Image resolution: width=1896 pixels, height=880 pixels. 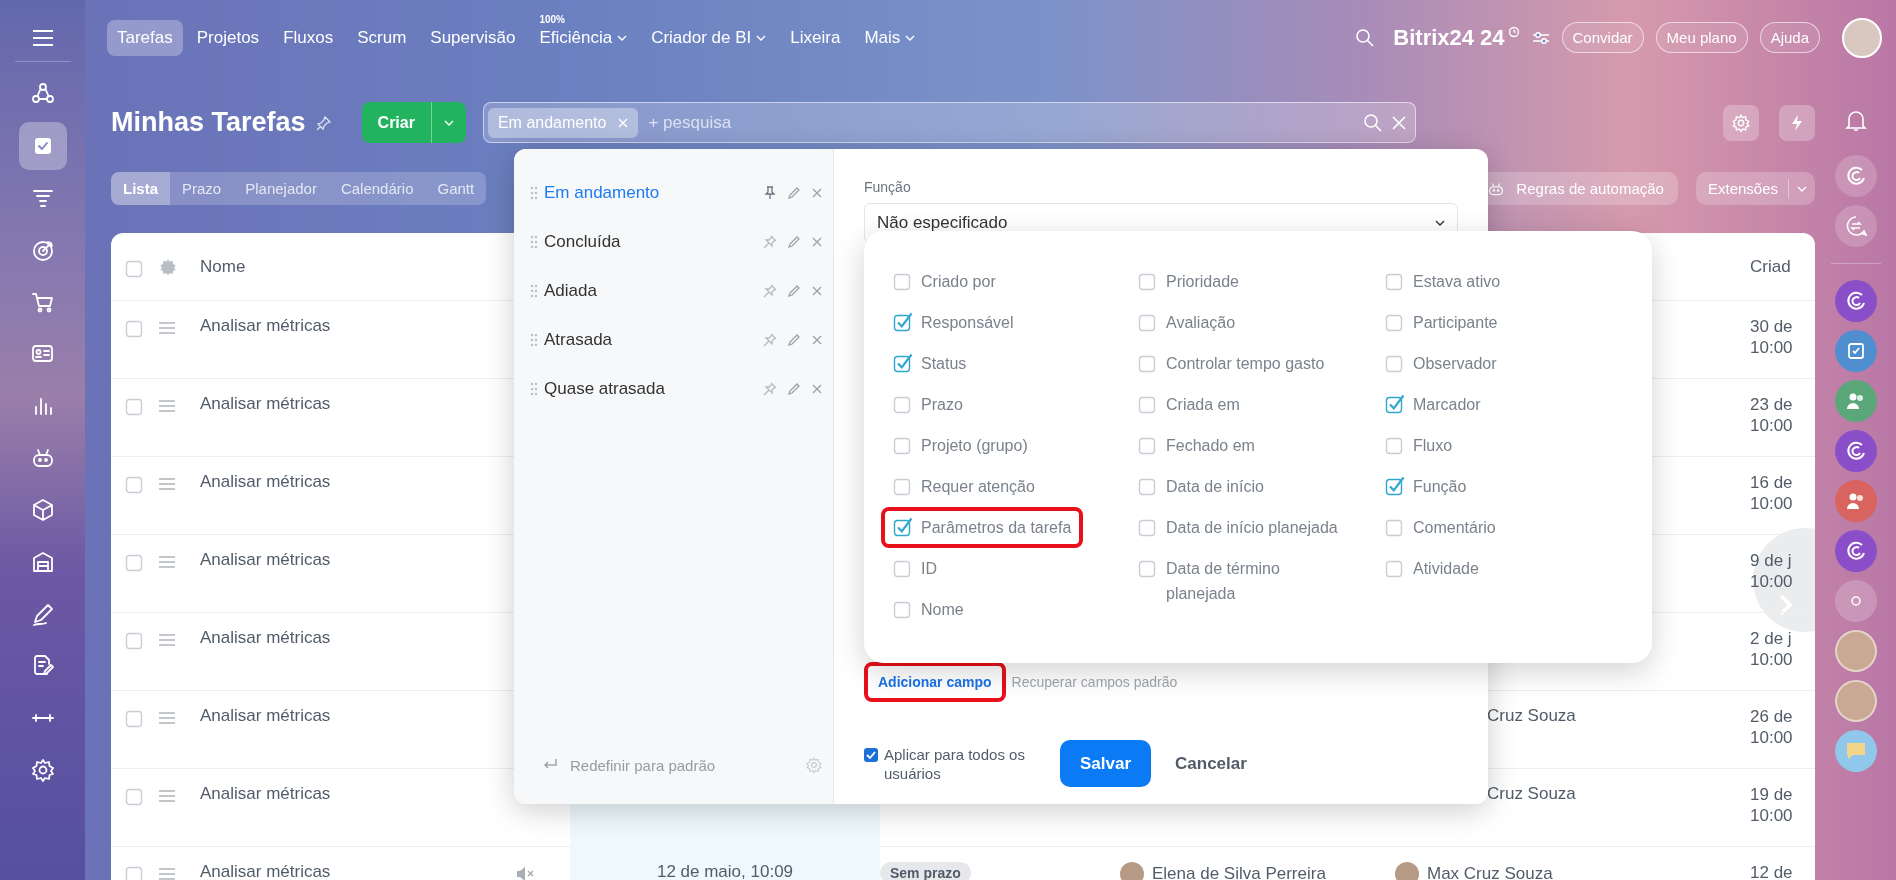 What do you see at coordinates (942, 404) in the screenshot?
I see `field-option: Prazo` at bounding box center [942, 404].